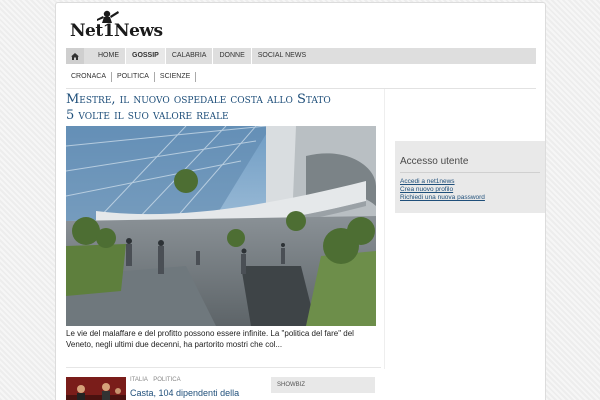 The image size is (600, 400). I want to click on header-divider, so click(301, 88).